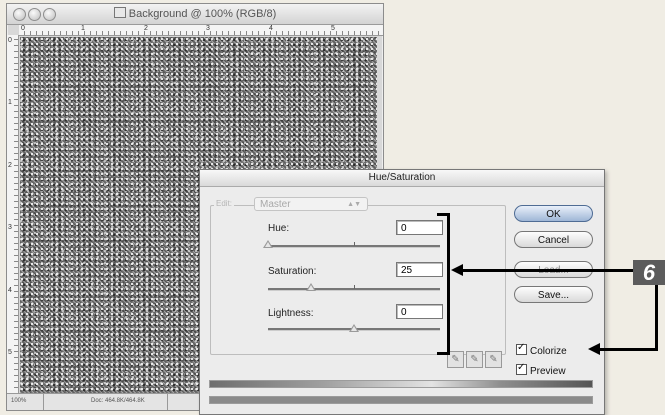  What do you see at coordinates (443, 284) in the screenshot?
I see `sliders-bracket-callout` at bounding box center [443, 284].